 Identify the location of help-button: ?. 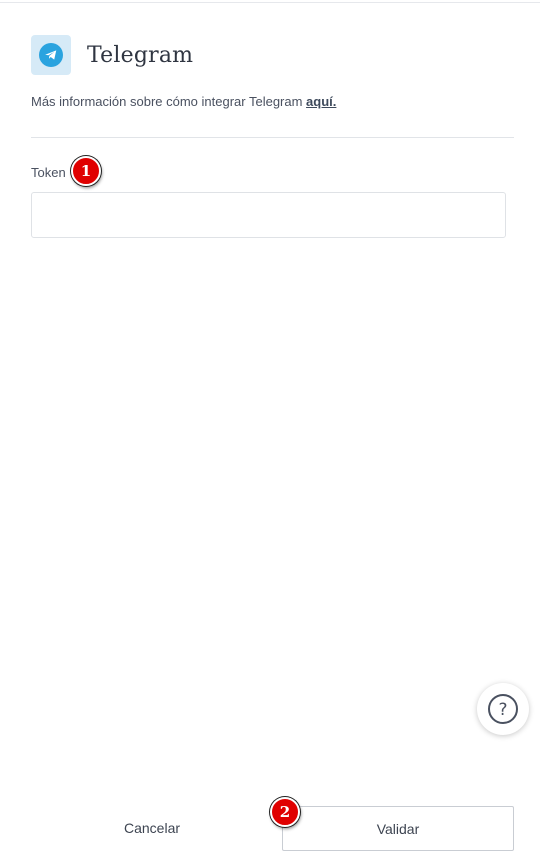
(503, 709).